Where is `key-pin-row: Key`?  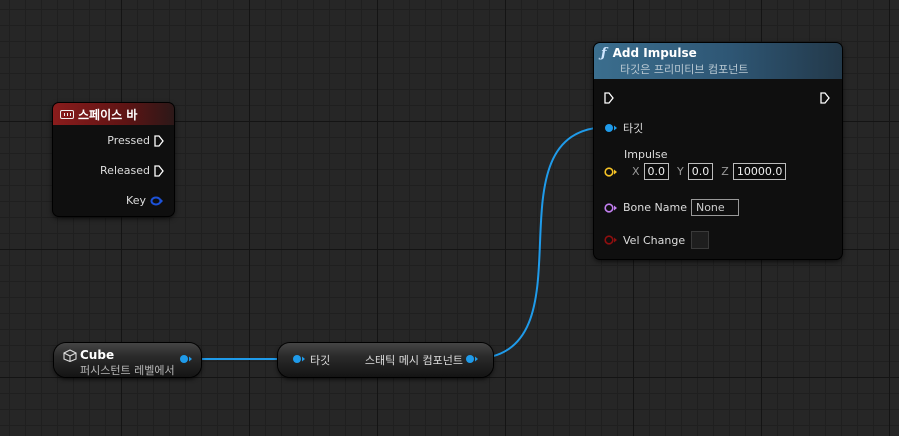
key-pin-row: Key is located at coordinates (145, 200).